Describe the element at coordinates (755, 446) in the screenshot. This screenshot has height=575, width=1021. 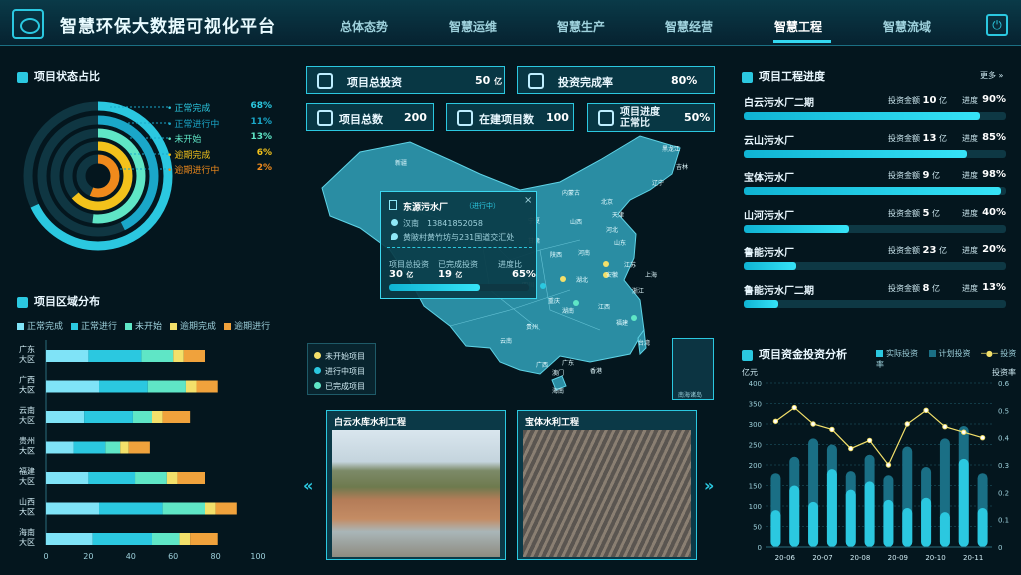
I see `y-tick-label: 250` at that location.